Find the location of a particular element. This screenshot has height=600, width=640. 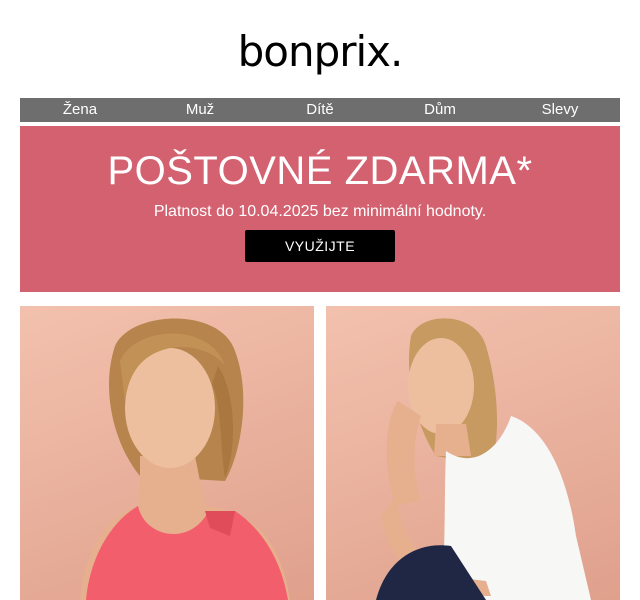

nav-item-dite: Dítě is located at coordinates (320, 110).